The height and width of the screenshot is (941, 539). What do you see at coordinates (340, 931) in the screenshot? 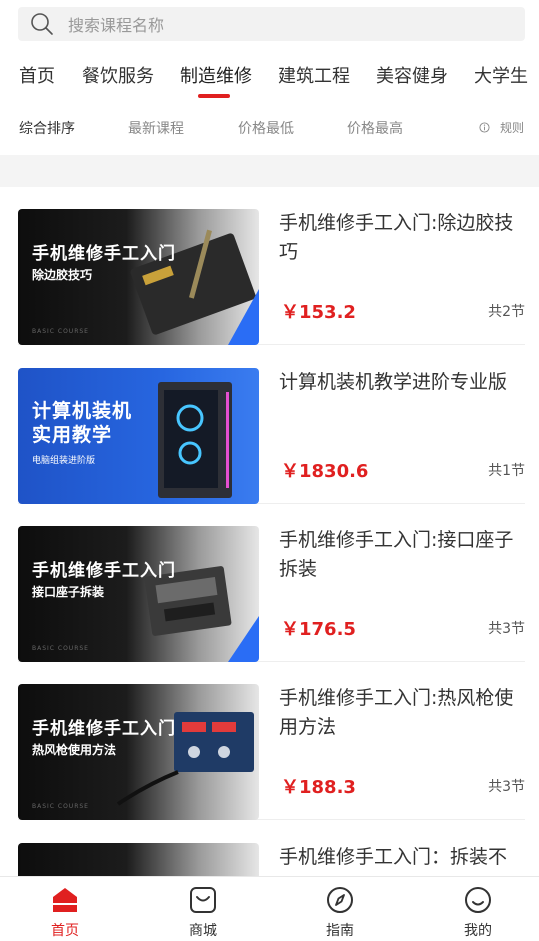
I see `nav-guide-label: 指南` at bounding box center [340, 931].